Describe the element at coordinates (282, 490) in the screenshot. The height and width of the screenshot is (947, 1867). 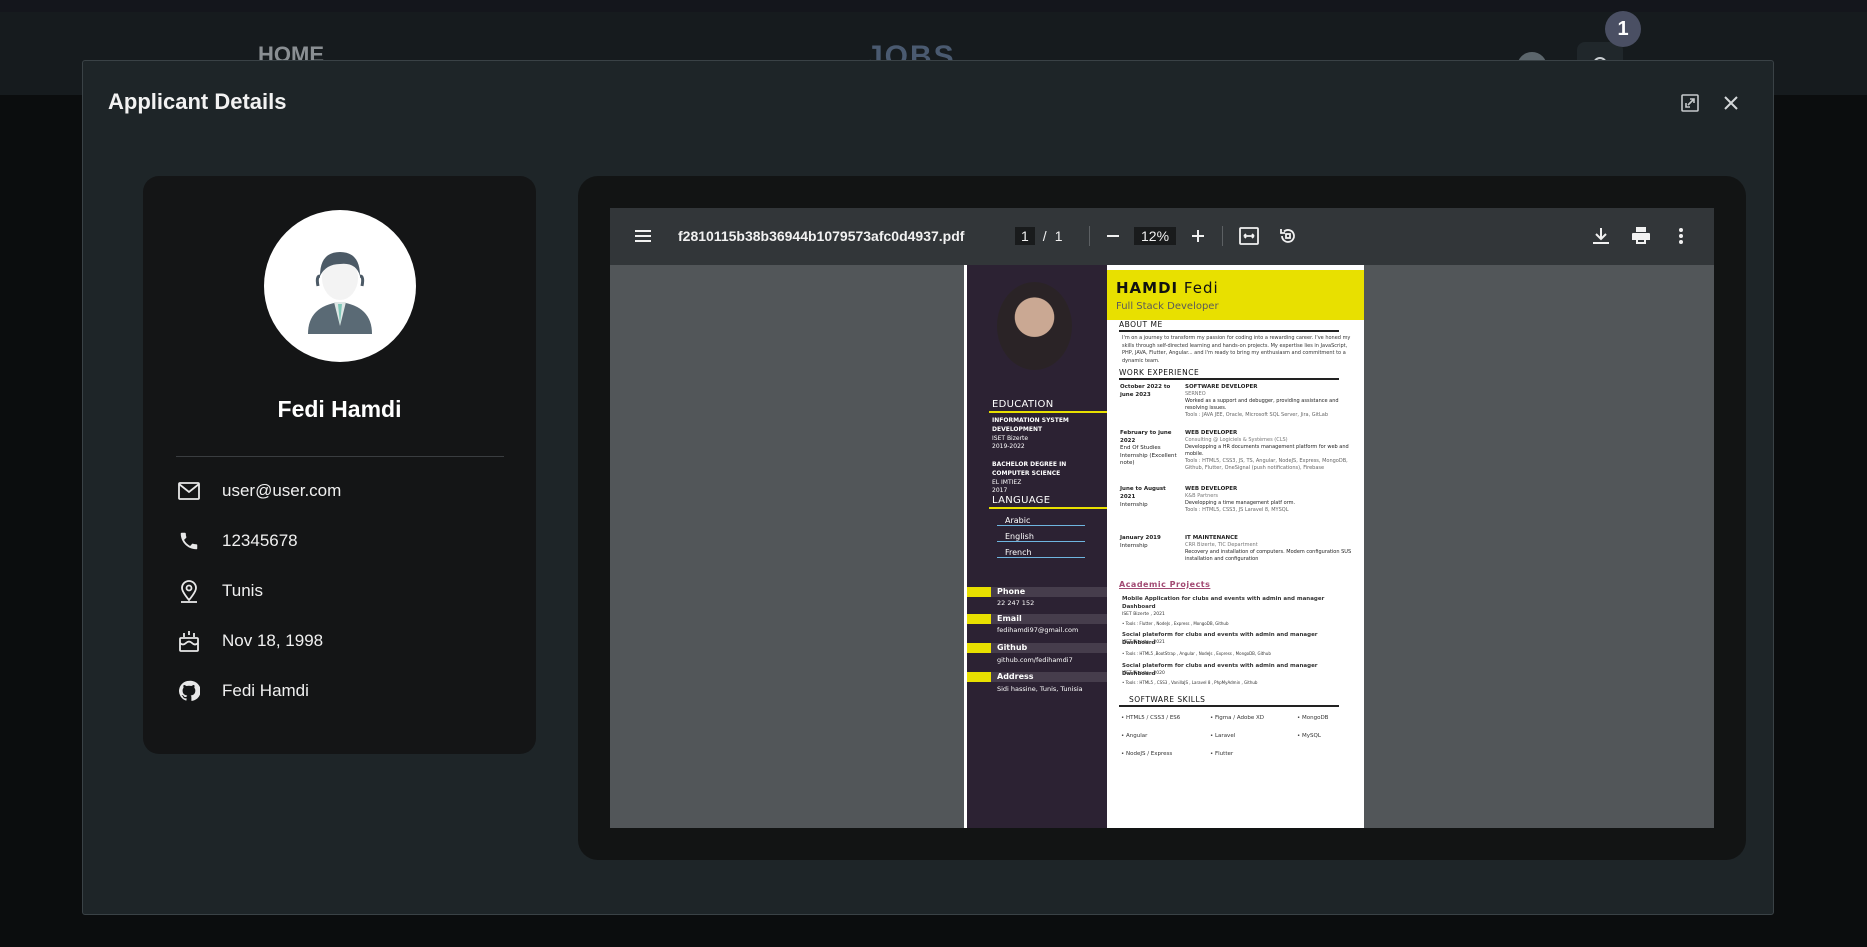
I see `email-value: user@user.com` at that location.